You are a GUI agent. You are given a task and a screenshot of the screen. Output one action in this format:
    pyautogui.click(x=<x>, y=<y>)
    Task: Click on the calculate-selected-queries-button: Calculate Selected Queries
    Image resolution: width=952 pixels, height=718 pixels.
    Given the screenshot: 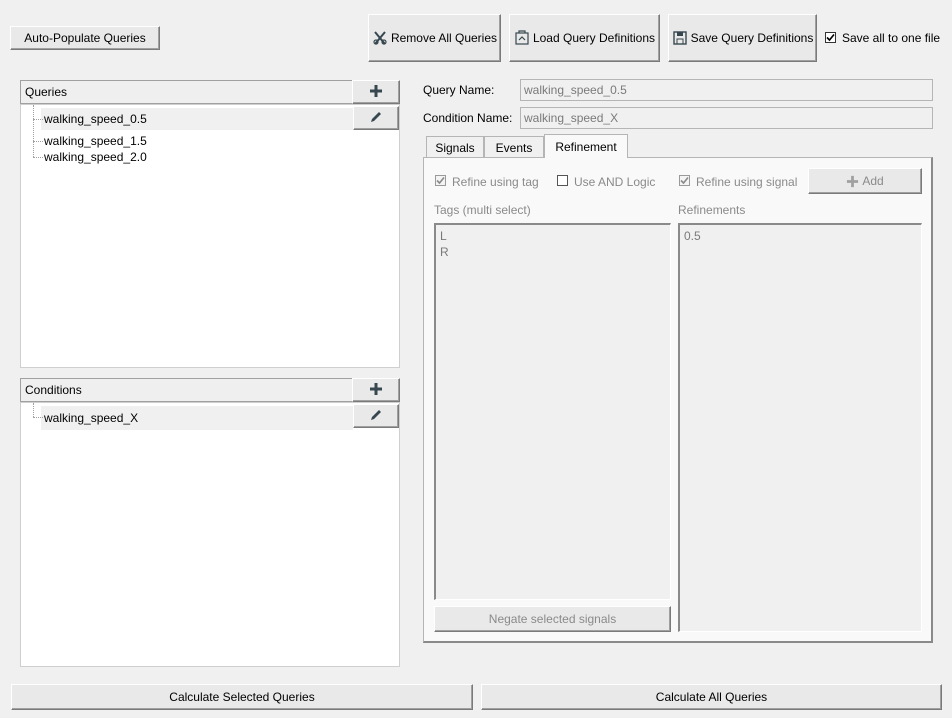 What is the action you would take?
    pyautogui.click(x=242, y=697)
    